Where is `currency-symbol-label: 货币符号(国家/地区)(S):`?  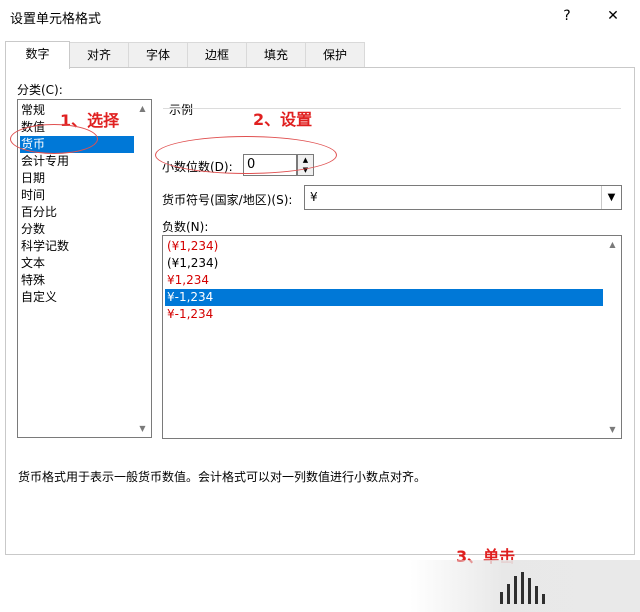 currency-symbol-label: 货币符号(国家/地区)(S): is located at coordinates (227, 200).